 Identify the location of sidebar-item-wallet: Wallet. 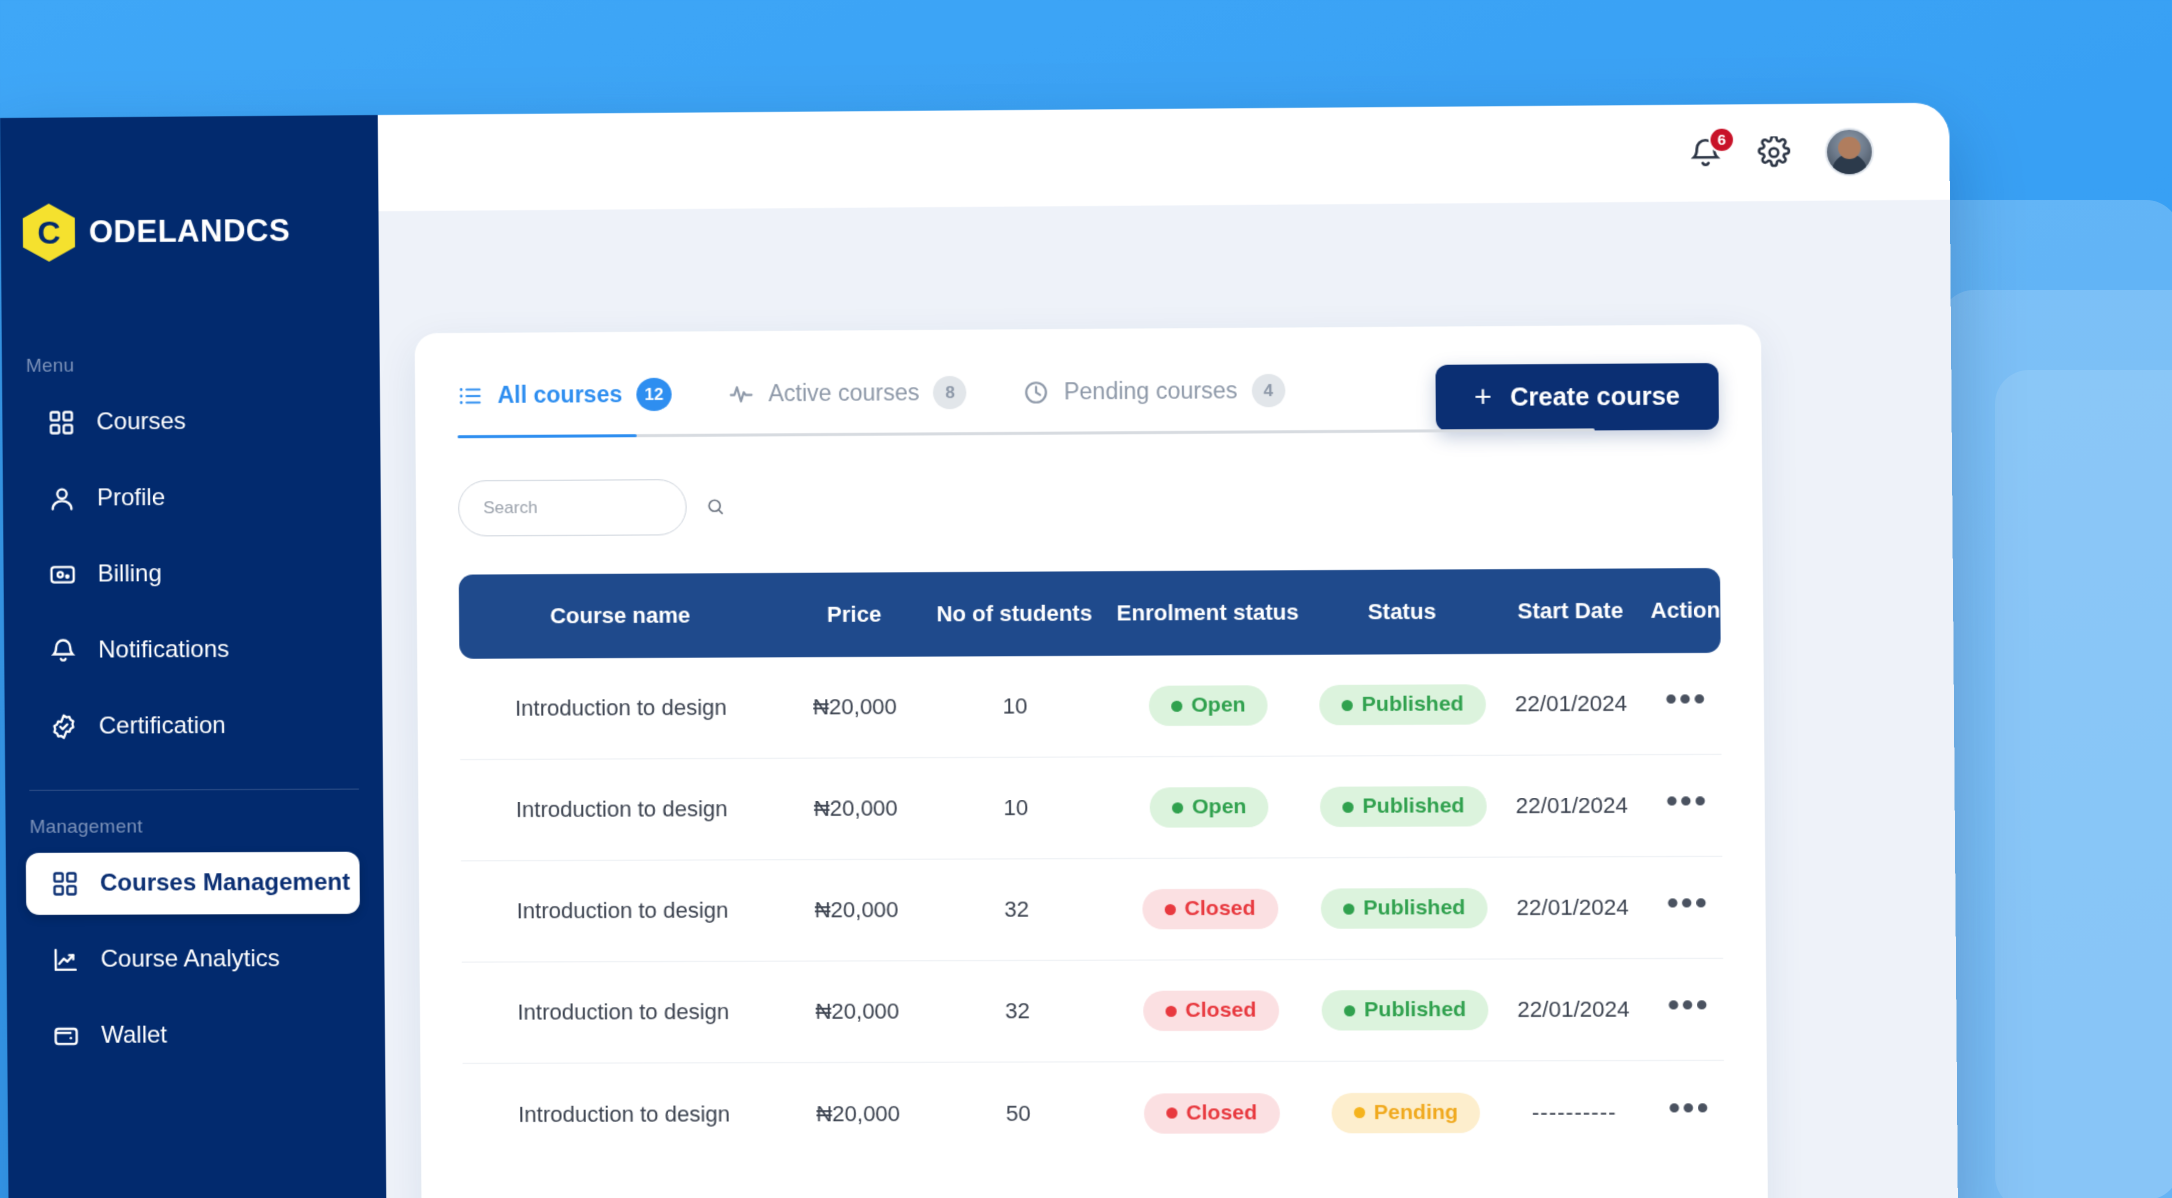
(194, 1035).